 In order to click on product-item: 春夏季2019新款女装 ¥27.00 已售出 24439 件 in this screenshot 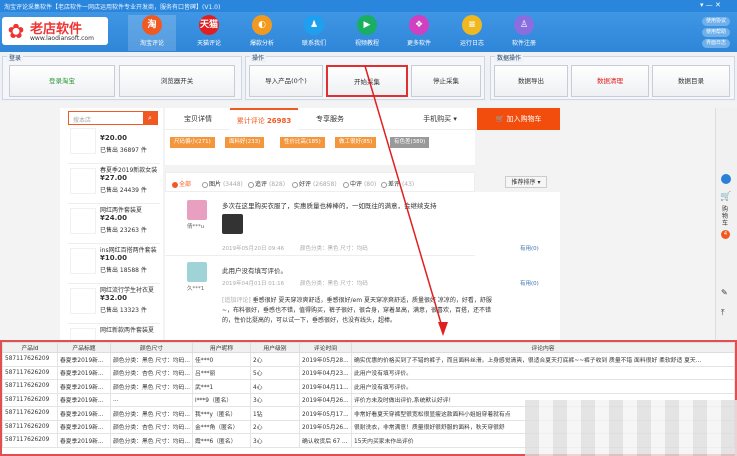, I will do `click(114, 184)`.